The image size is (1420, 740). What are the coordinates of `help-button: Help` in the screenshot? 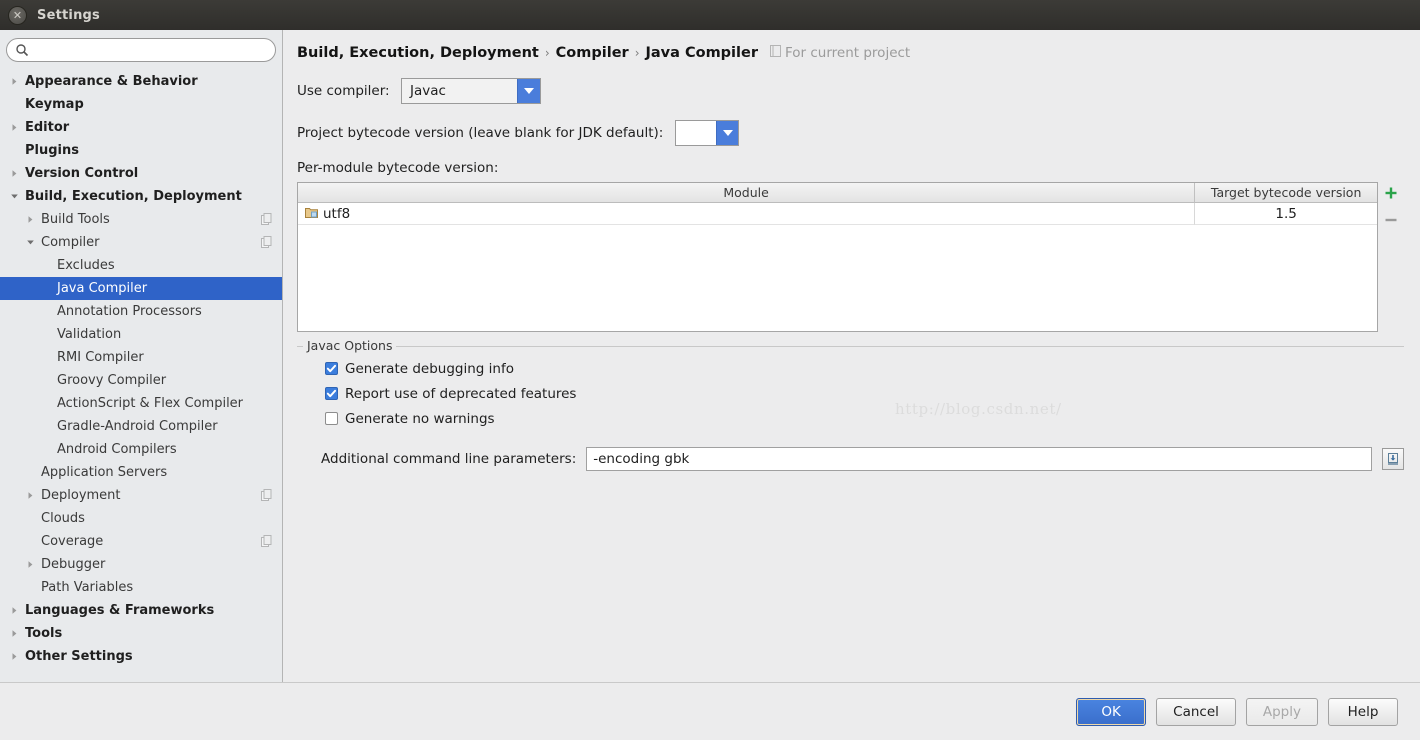 It's located at (1363, 711).